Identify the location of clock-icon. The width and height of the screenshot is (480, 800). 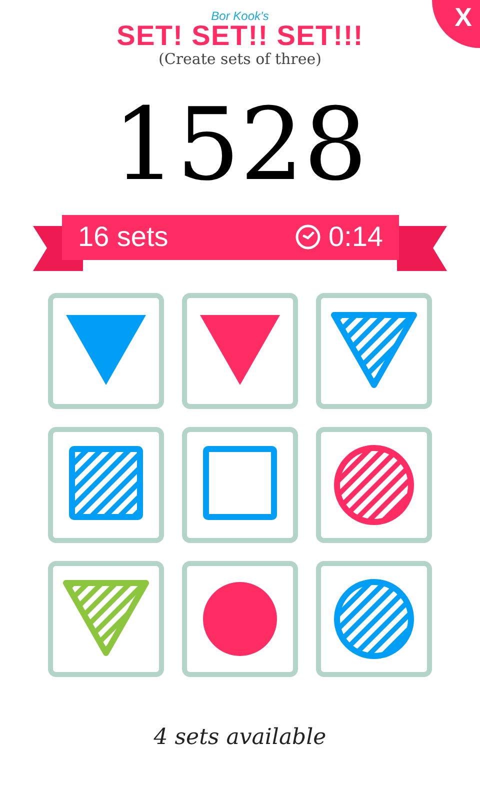
(307, 237).